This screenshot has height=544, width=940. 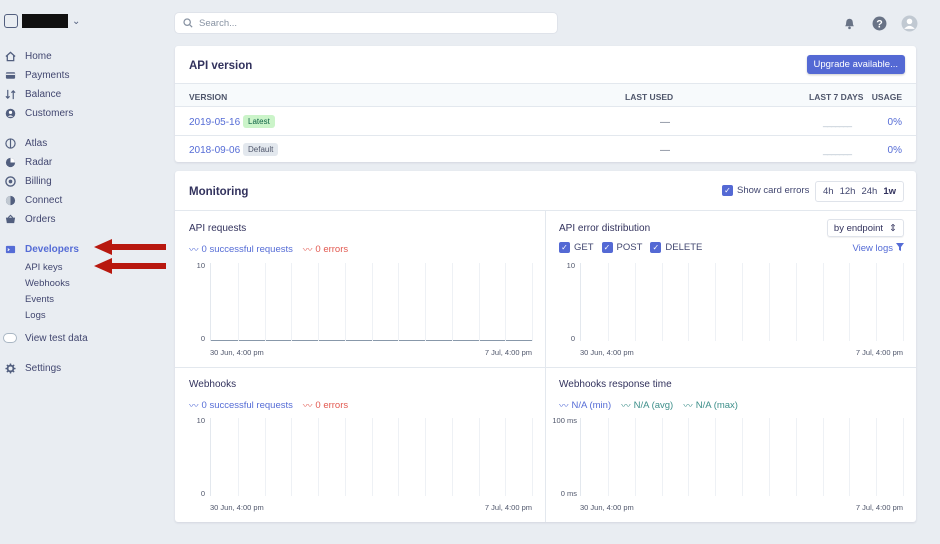 I want to click on user-avatar-icon, so click(x=909, y=23).